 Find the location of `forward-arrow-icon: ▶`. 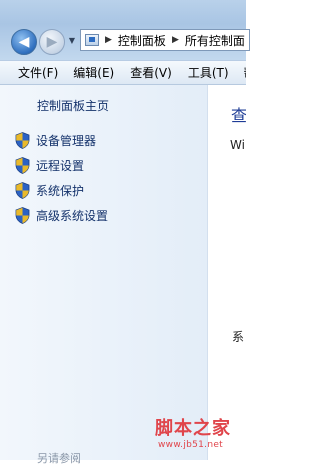

forward-arrow-icon: ▶ is located at coordinates (52, 42).